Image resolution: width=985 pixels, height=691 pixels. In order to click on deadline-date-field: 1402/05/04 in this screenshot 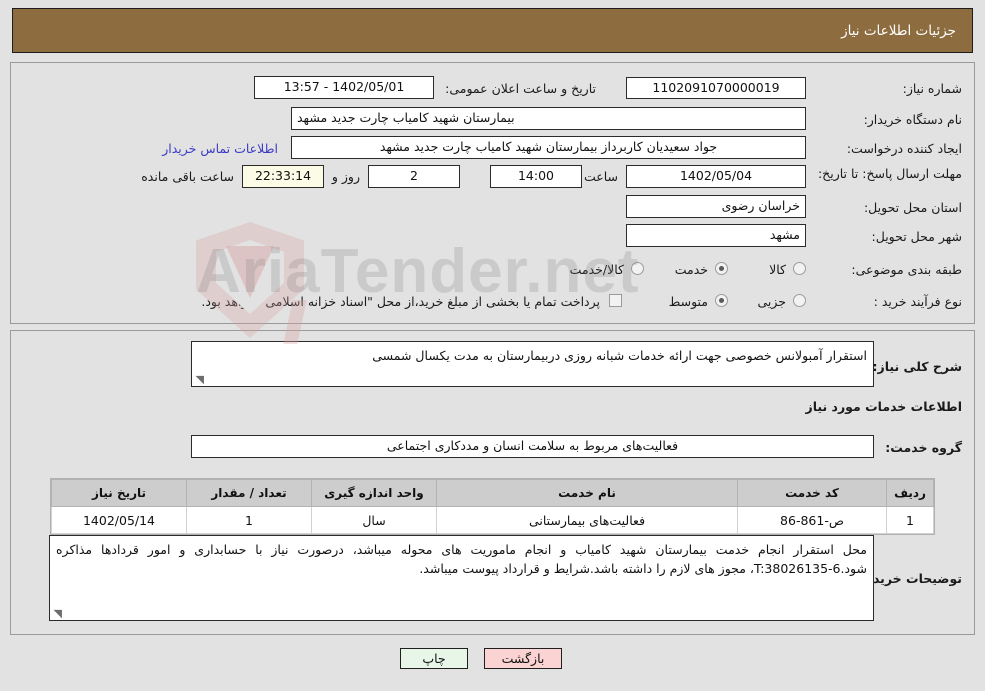, I will do `click(716, 176)`.